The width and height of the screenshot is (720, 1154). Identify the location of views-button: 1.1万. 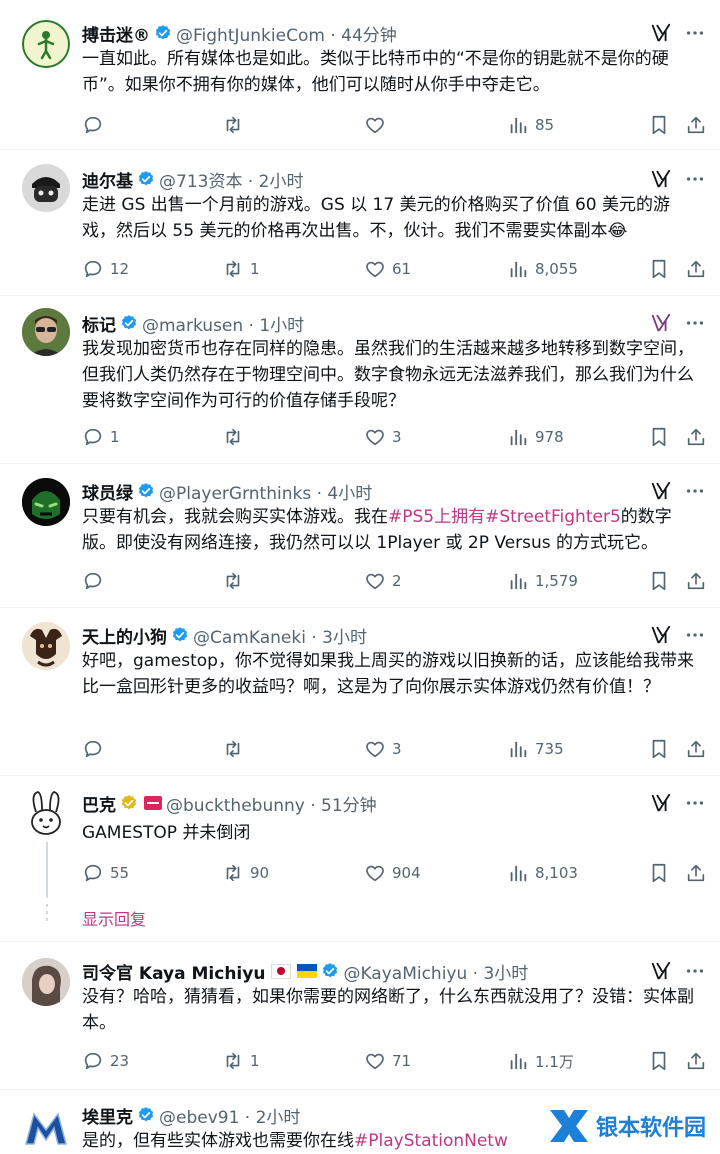
(540, 1061).